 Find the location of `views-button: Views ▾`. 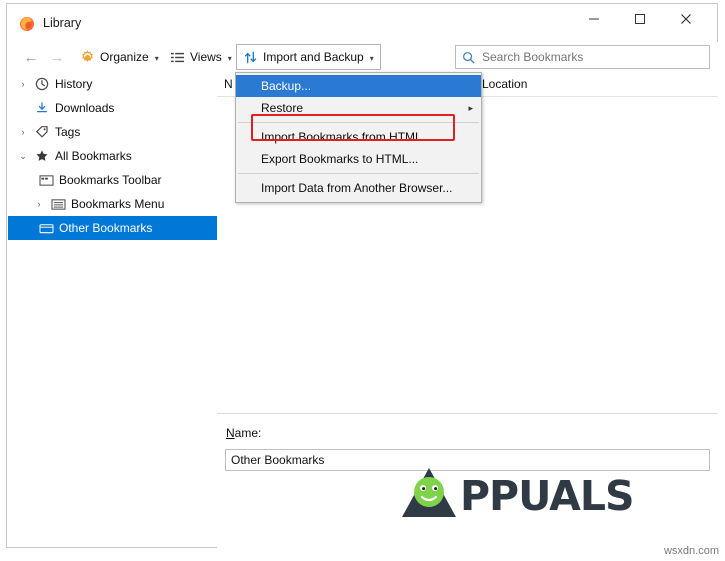

views-button: Views ▾ is located at coordinates (201, 57).